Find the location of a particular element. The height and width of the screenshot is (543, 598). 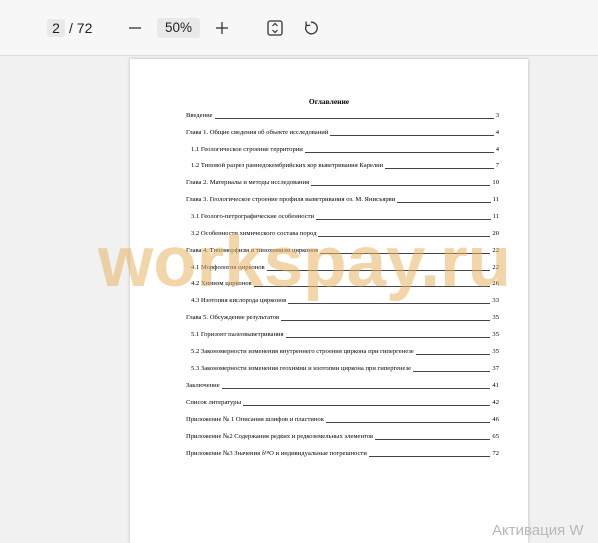

toc-entry-text: 3.1 Геолого-петрографические особенности is located at coordinates (253, 216).